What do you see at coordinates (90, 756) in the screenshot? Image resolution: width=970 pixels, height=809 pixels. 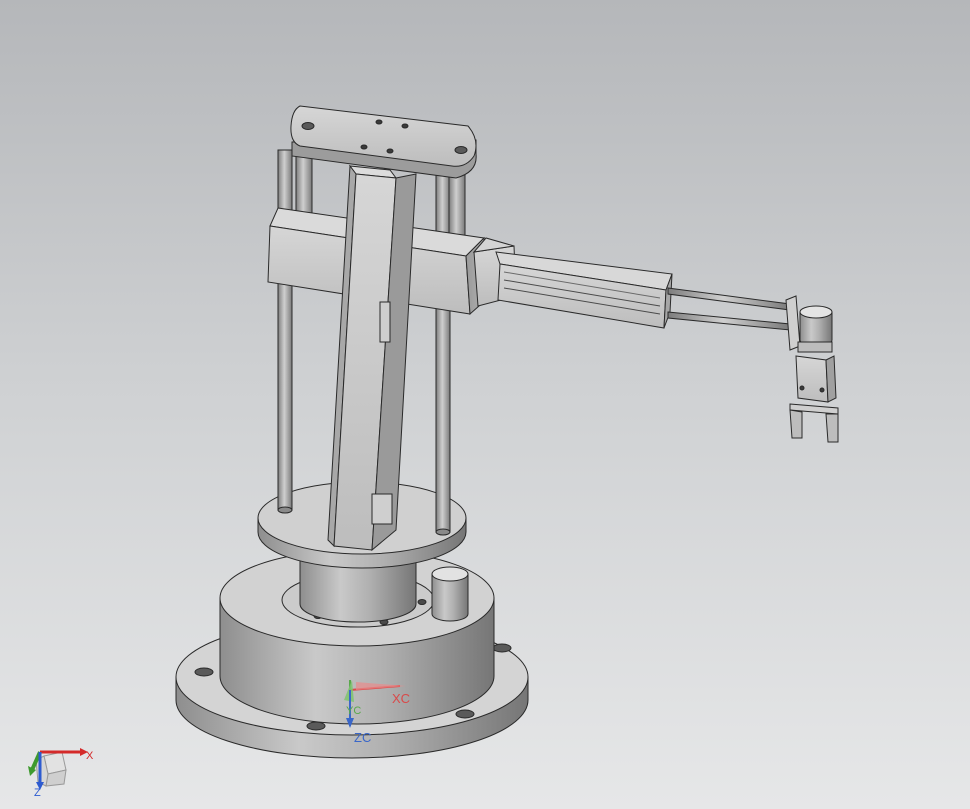 I see `view-x-label: X` at bounding box center [90, 756].